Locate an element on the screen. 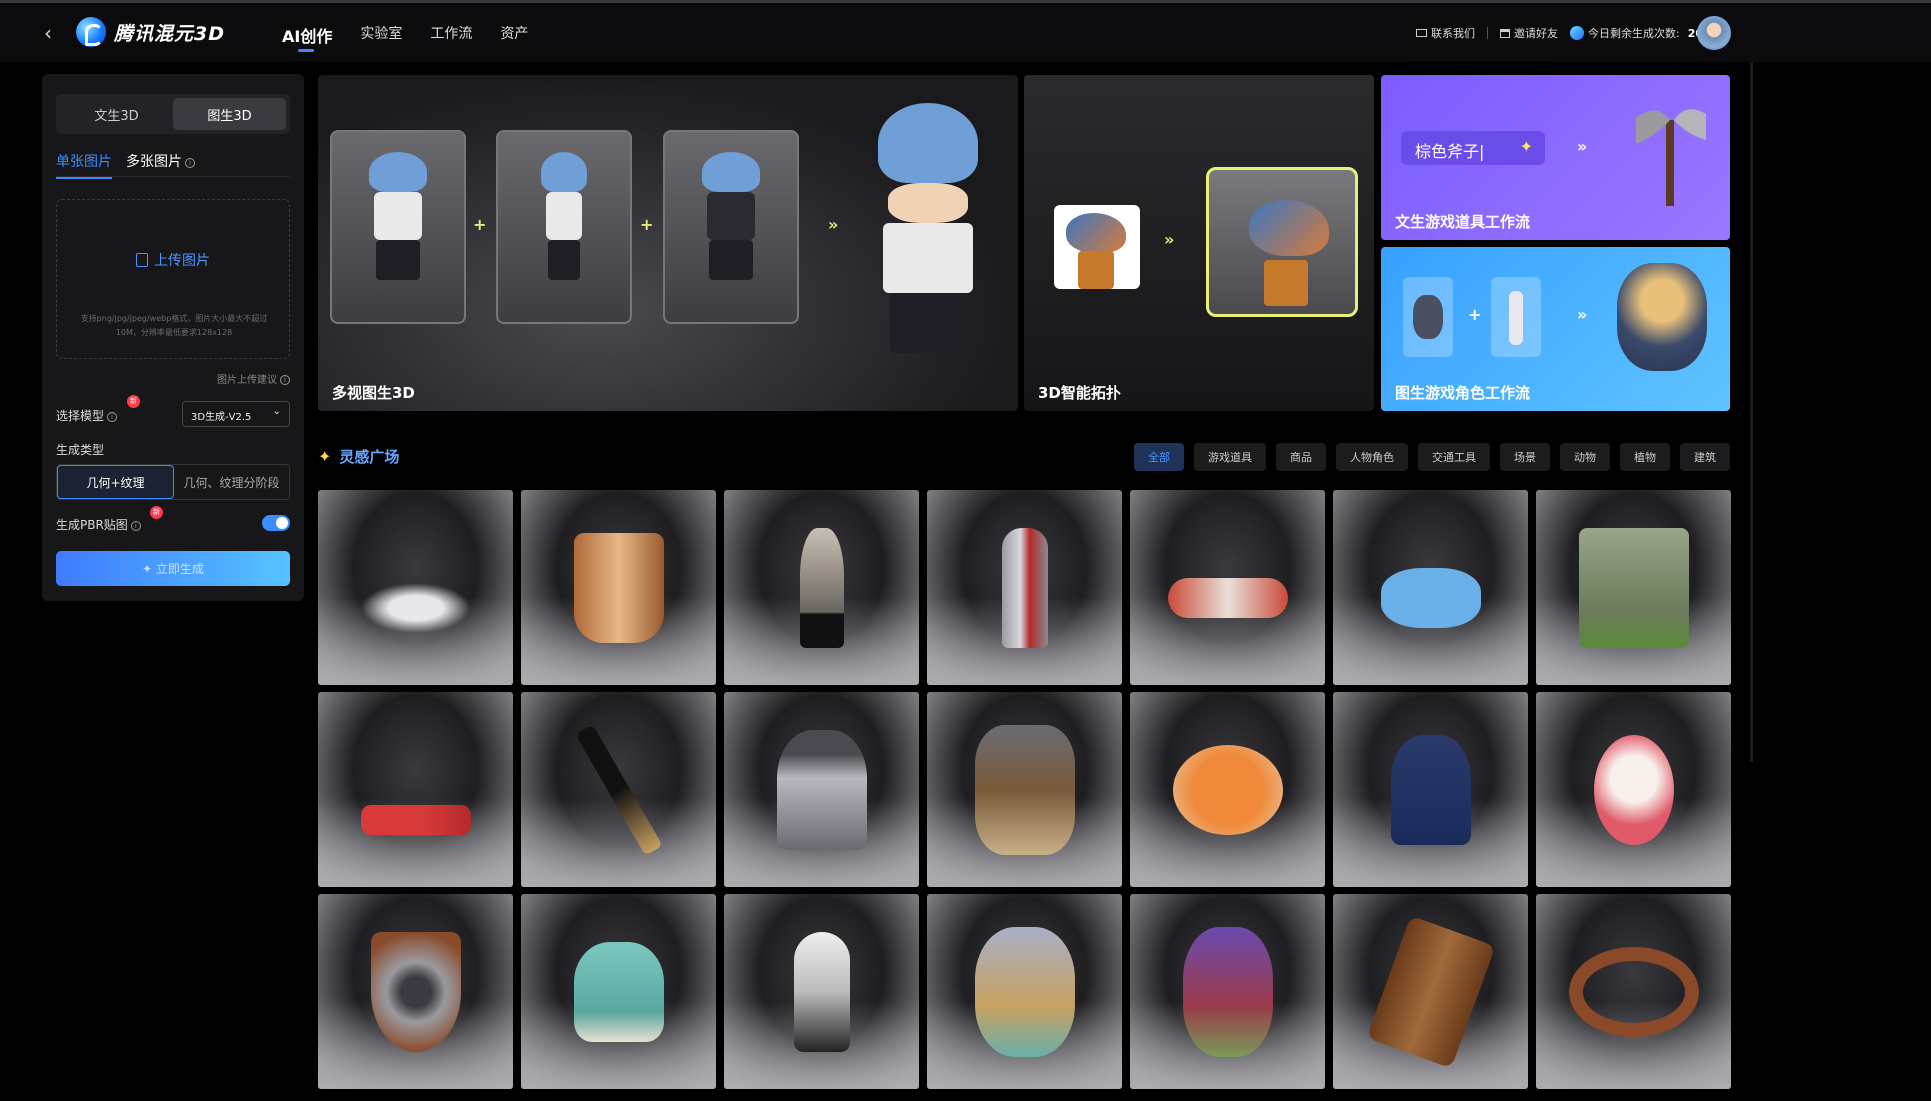 The height and width of the screenshot is (1101, 1931). side-view-card is located at coordinates (564, 227).